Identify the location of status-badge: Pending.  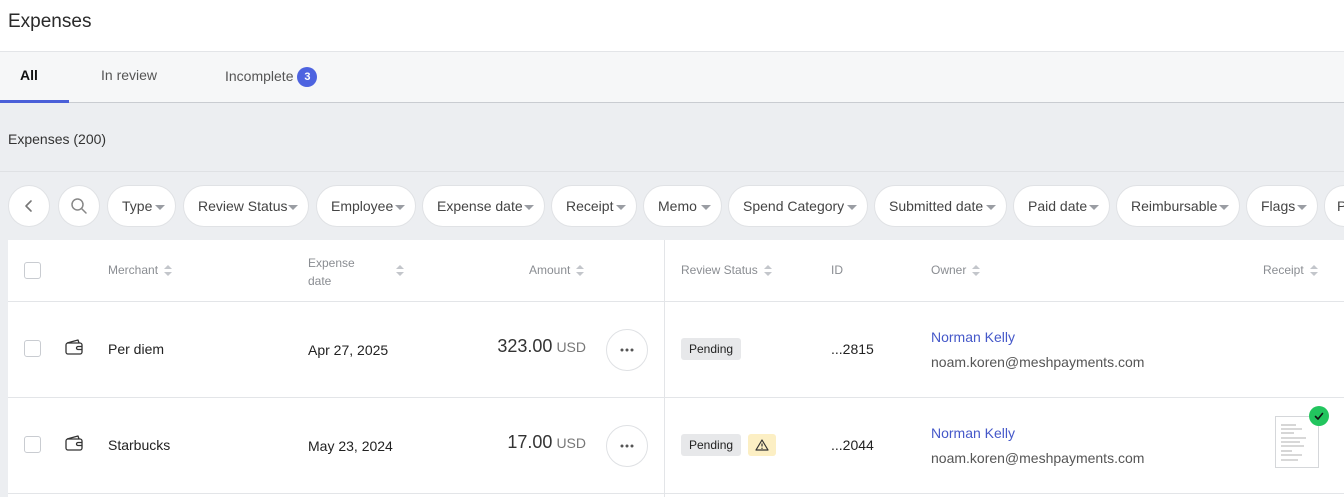
(711, 349).